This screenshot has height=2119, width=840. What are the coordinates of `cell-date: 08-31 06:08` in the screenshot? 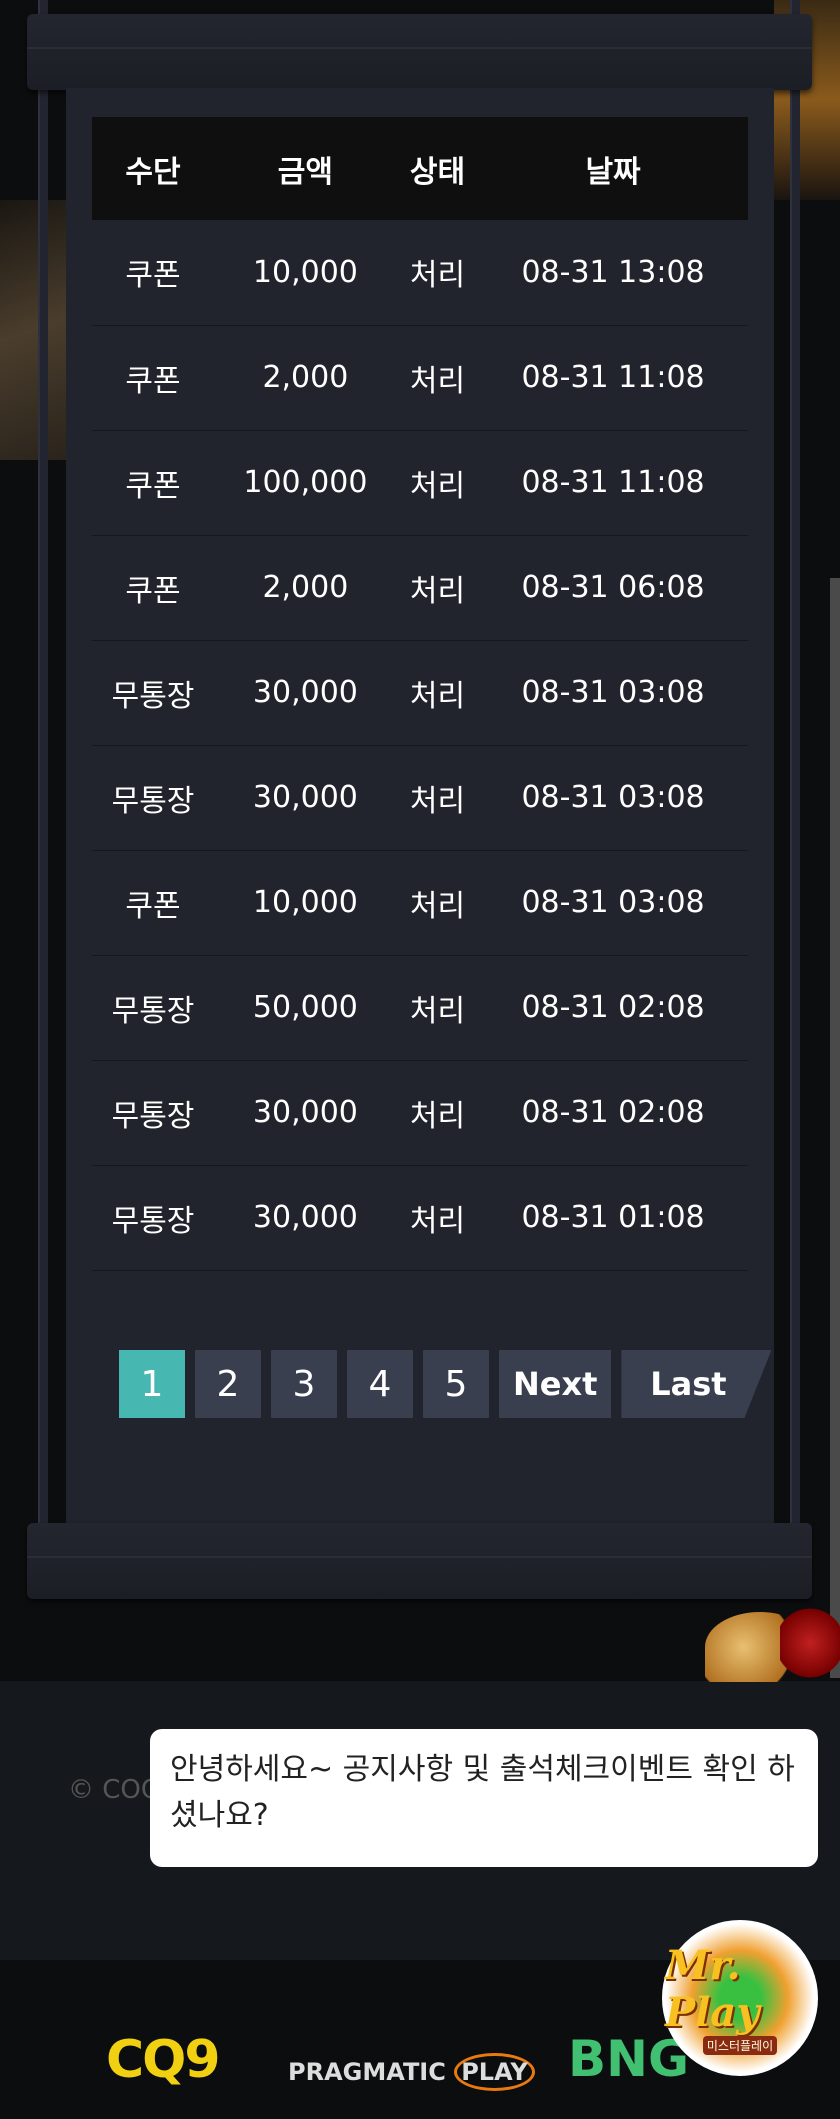 It's located at (613, 588).